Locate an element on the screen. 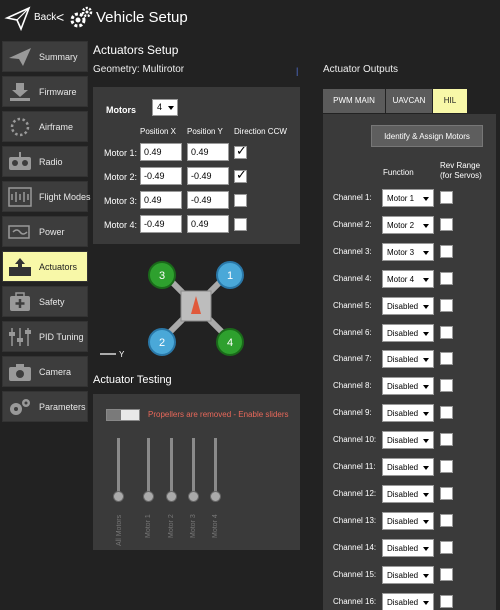  motor-4-x-input: -0.49 is located at coordinates (161, 224).